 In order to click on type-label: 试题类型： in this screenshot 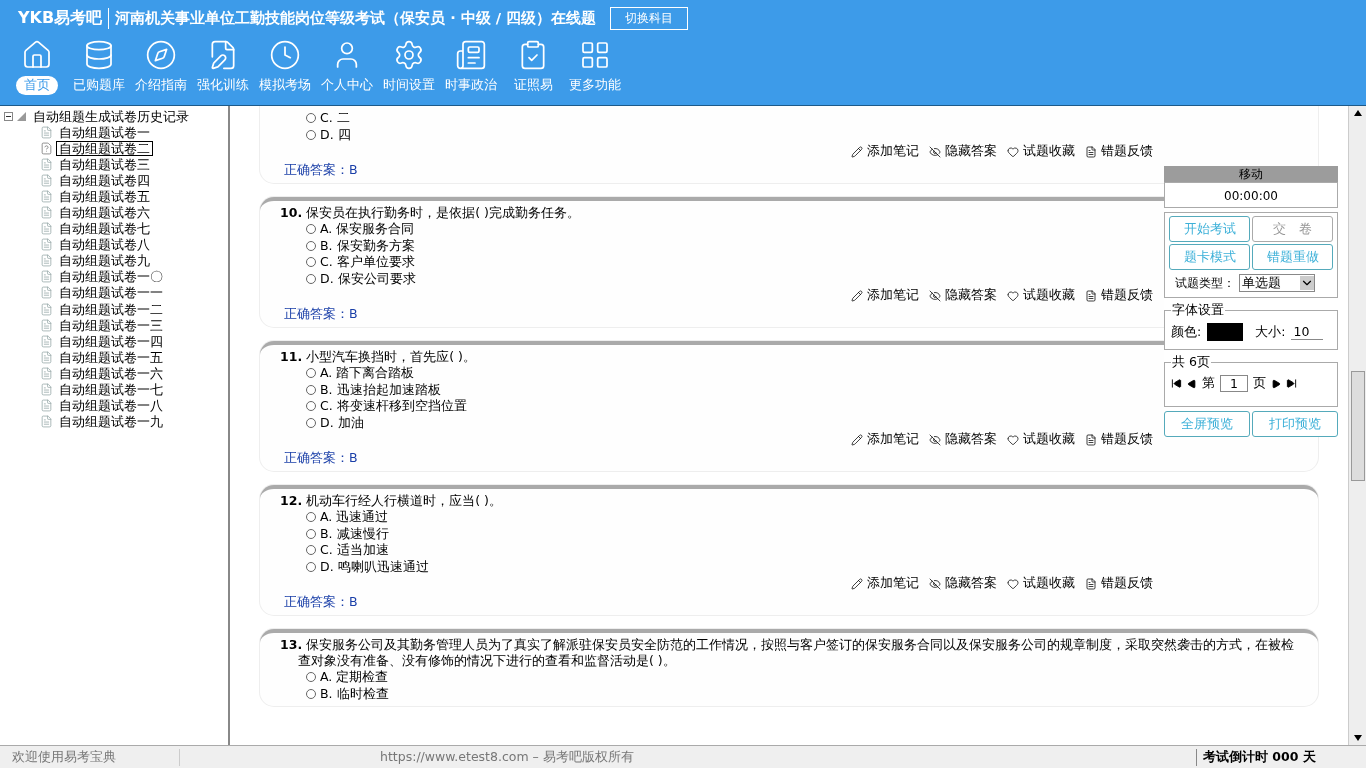, I will do `click(1205, 283)`.